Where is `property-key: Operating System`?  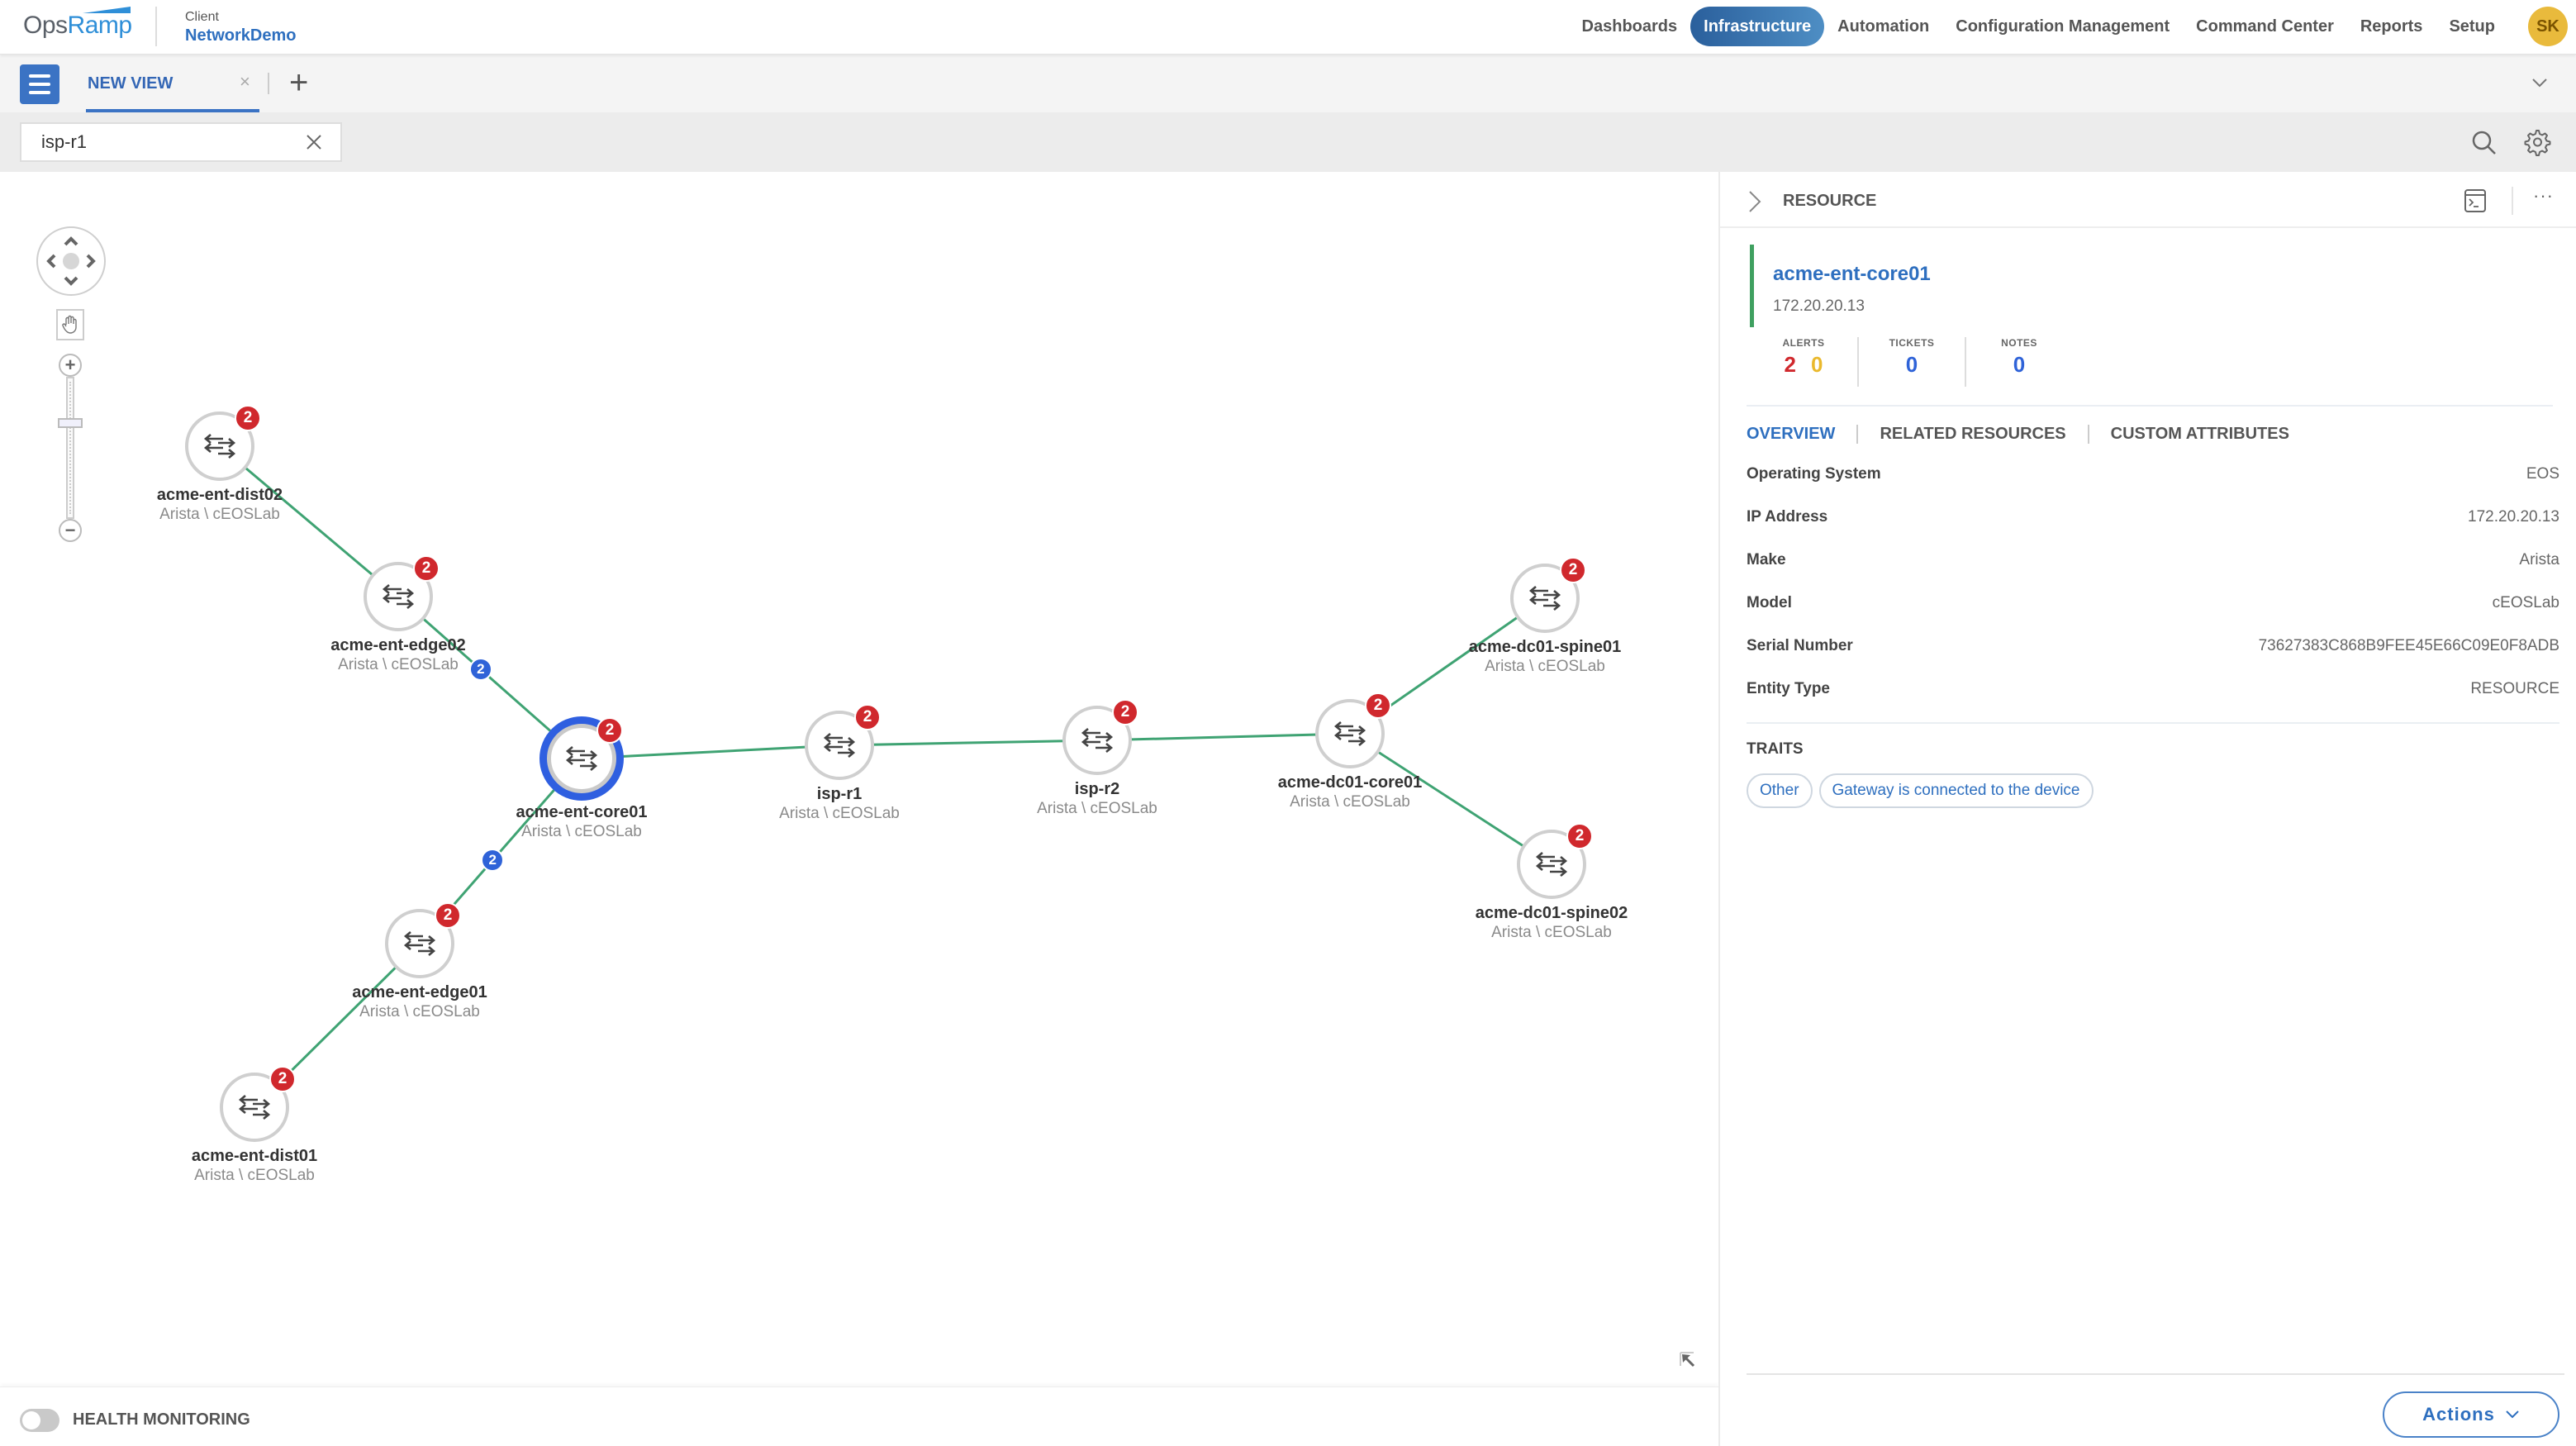 property-key: Operating System is located at coordinates (1814, 474).